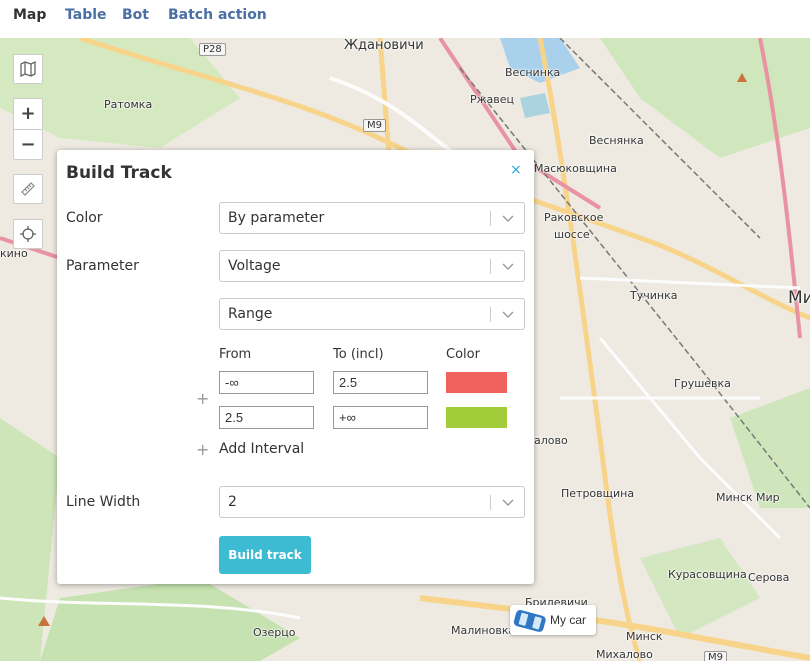  I want to click on map-label: Ржавец, so click(492, 99).